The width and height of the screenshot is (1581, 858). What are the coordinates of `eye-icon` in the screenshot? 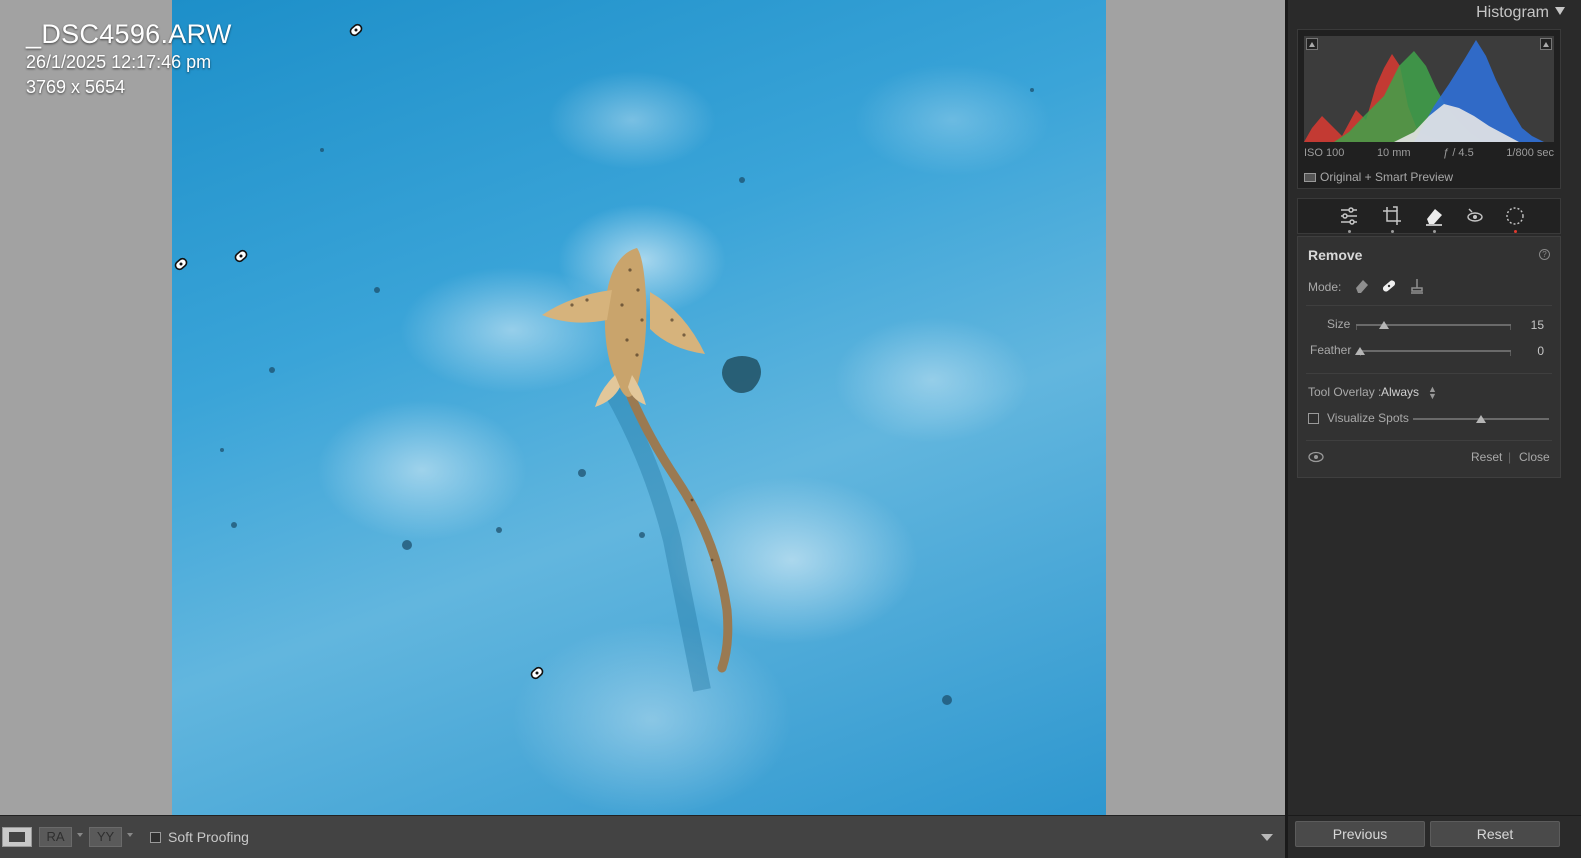 It's located at (1316, 457).